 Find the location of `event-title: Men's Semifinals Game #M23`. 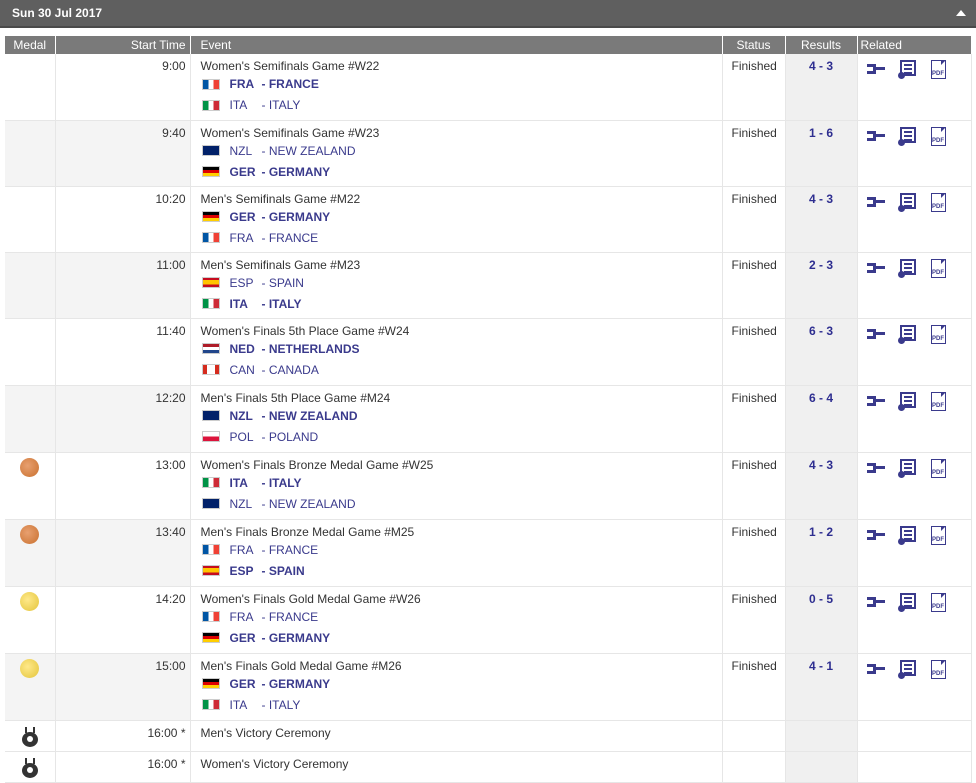

event-title: Men's Semifinals Game #M23 is located at coordinates (456, 262).